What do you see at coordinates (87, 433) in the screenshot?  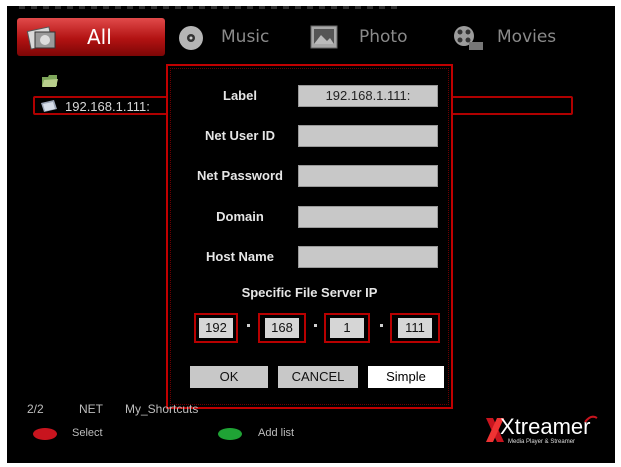 I see `select-hint: Select` at bounding box center [87, 433].